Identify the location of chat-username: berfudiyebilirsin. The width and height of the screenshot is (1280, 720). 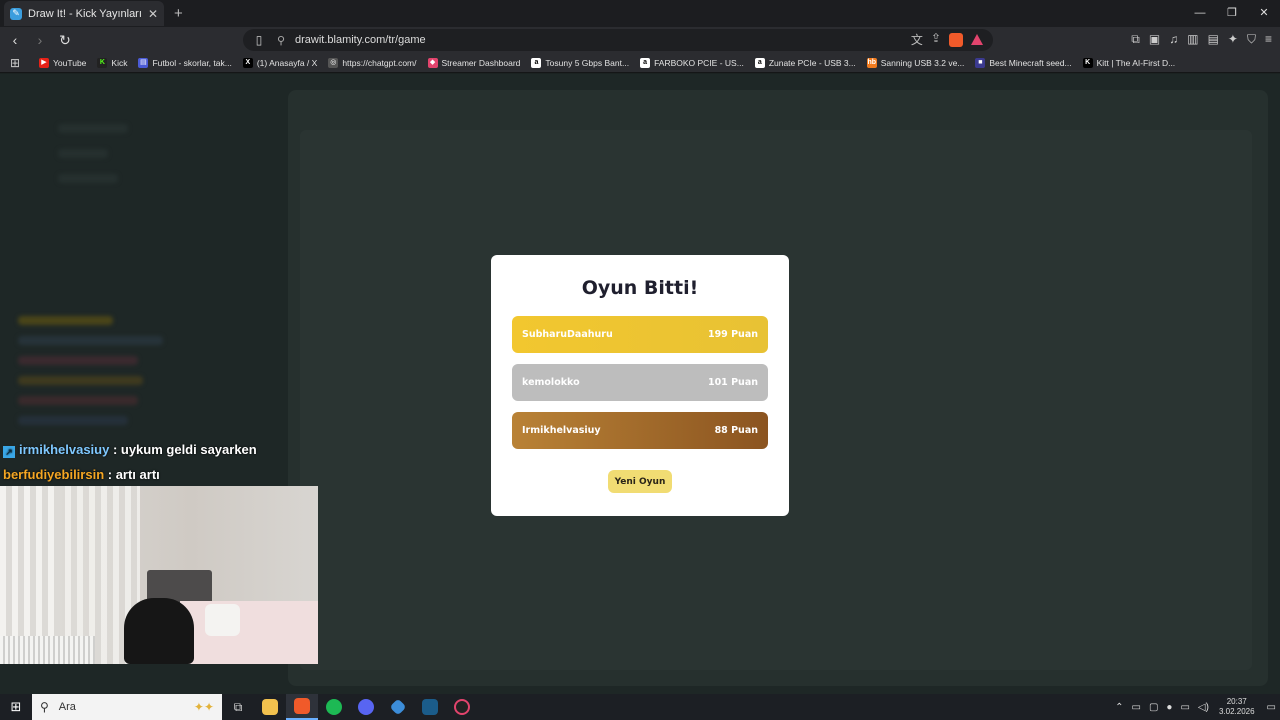
(54, 474).